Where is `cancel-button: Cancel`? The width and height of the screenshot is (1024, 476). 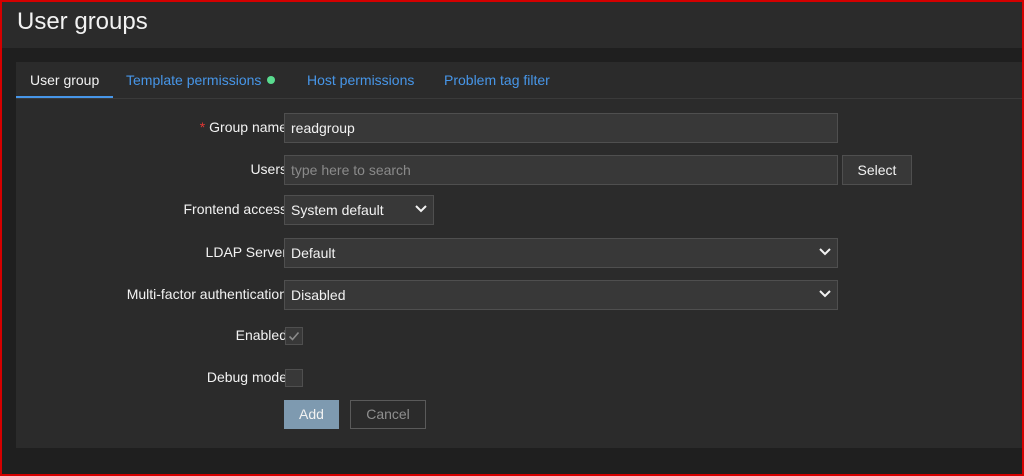
cancel-button: Cancel is located at coordinates (388, 414).